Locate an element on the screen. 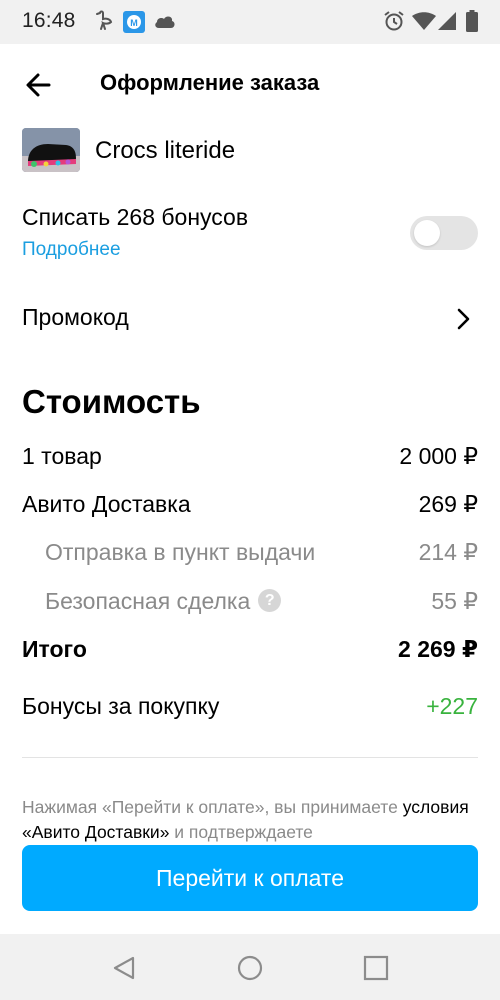  cost-value: 2 000 ₽ is located at coordinates (438, 456).